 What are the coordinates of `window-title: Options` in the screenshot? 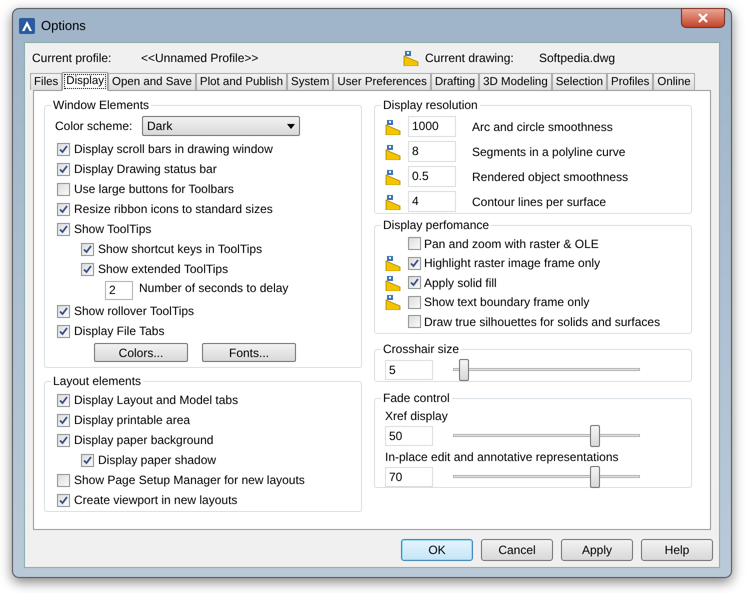 It's located at (63, 25).